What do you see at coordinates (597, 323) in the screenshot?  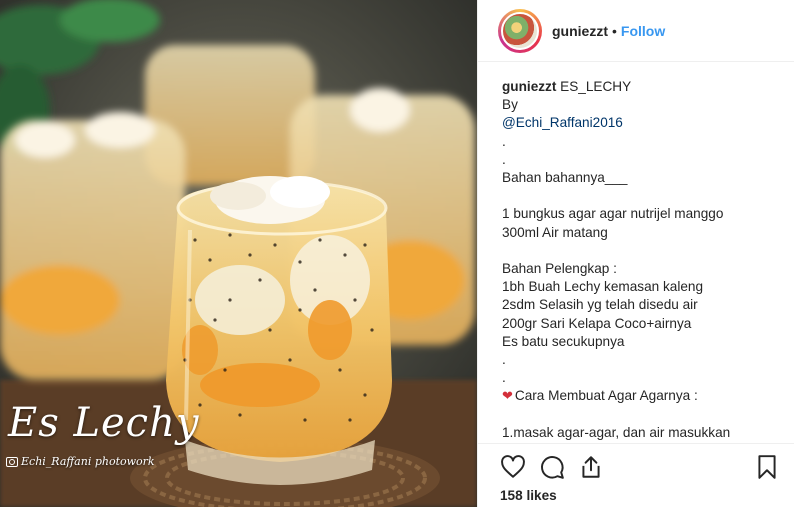 I see `caption-line: 200gr Sari Kelapa Coco+airnya` at bounding box center [597, 323].